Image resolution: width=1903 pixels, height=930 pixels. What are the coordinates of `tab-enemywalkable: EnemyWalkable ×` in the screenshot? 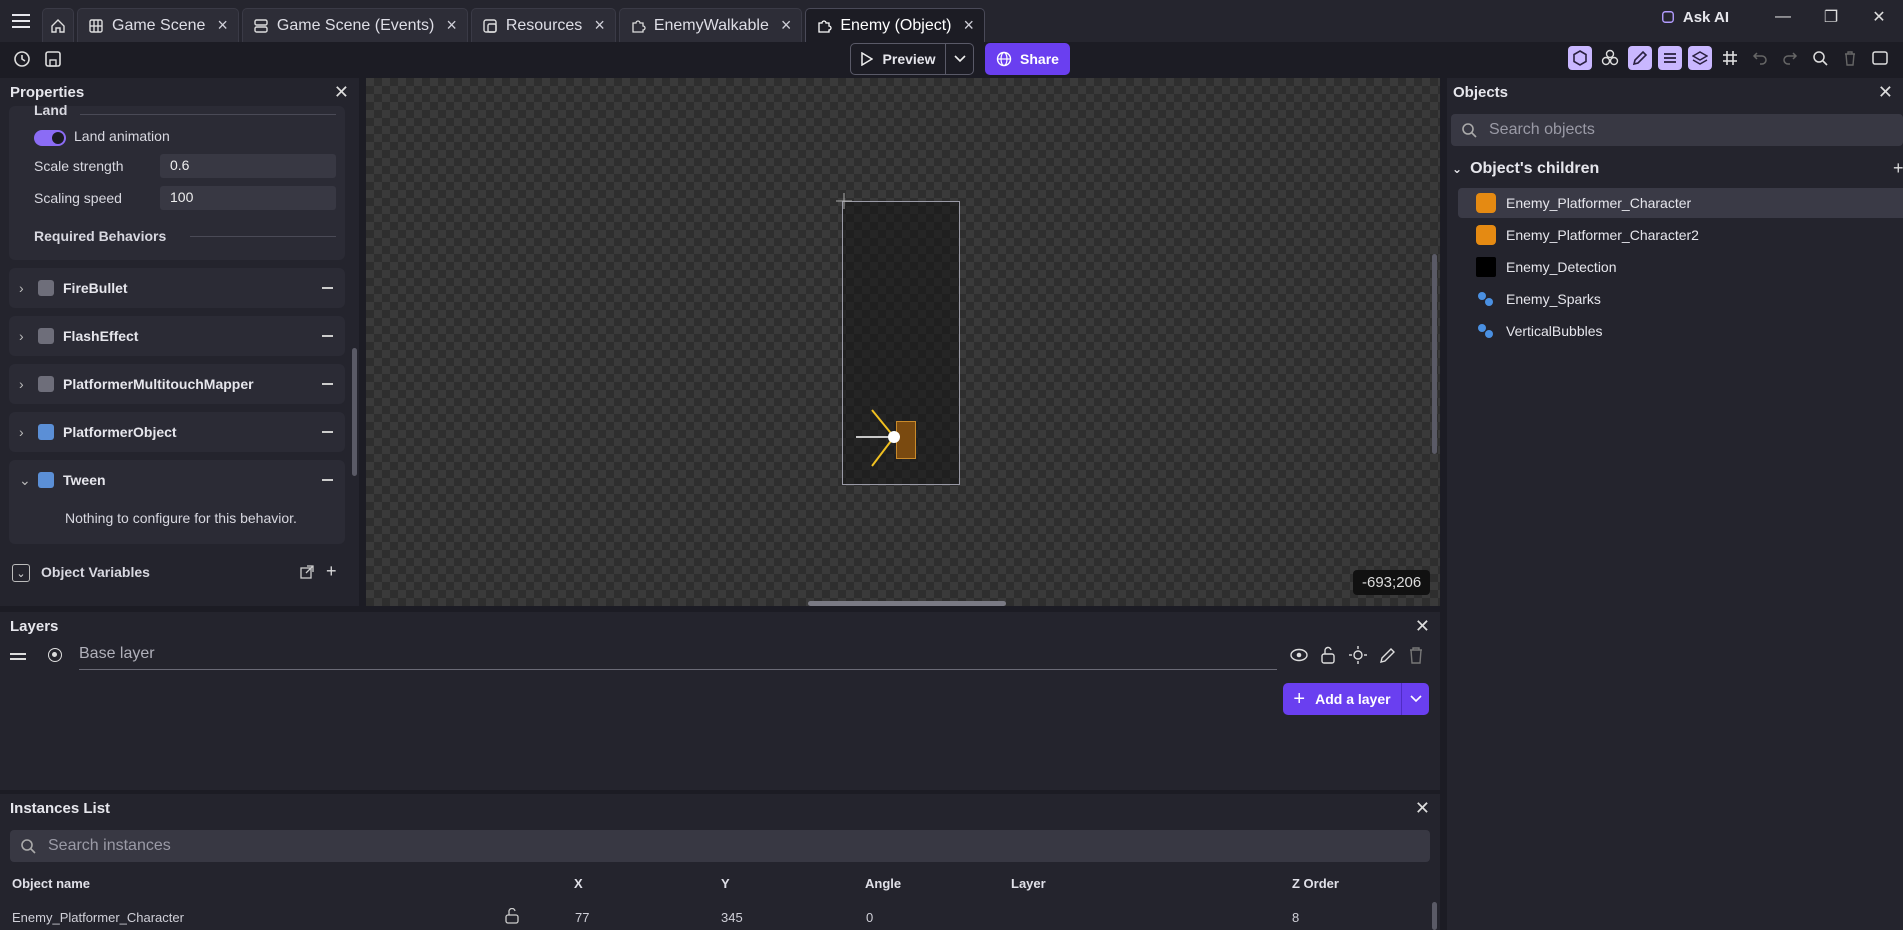 It's located at (710, 25).